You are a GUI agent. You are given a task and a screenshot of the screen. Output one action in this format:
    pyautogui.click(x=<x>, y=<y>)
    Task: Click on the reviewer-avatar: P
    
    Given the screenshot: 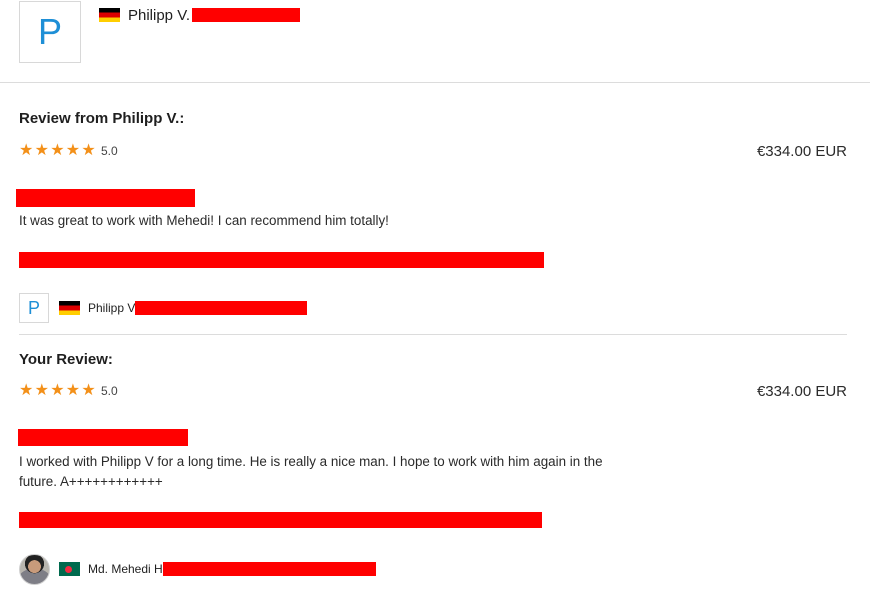 What is the action you would take?
    pyautogui.click(x=34, y=308)
    